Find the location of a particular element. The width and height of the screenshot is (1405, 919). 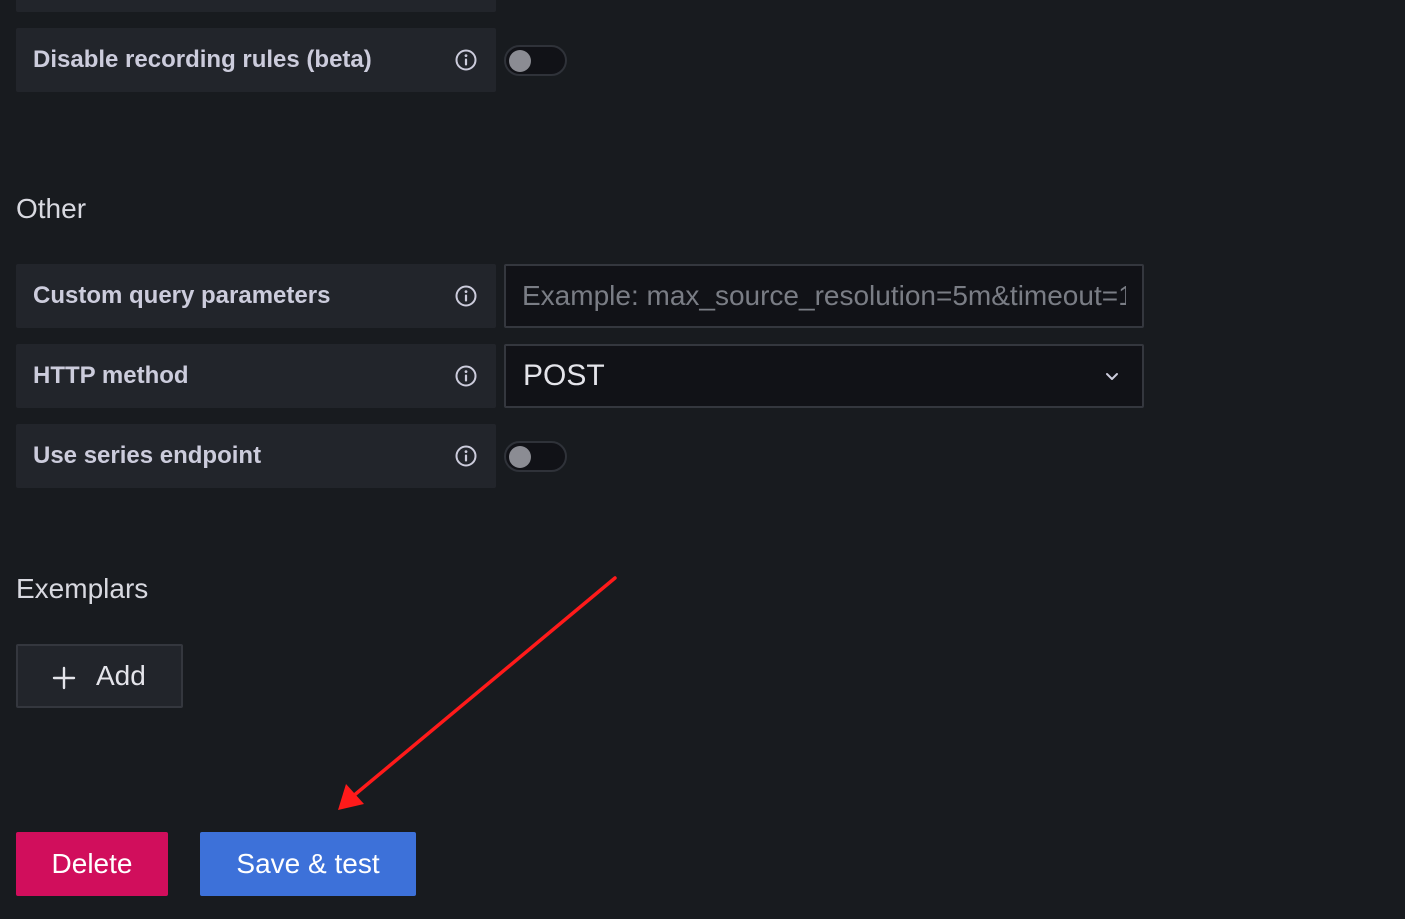

section-title-exemplars: Exemplars is located at coordinates (82, 588).